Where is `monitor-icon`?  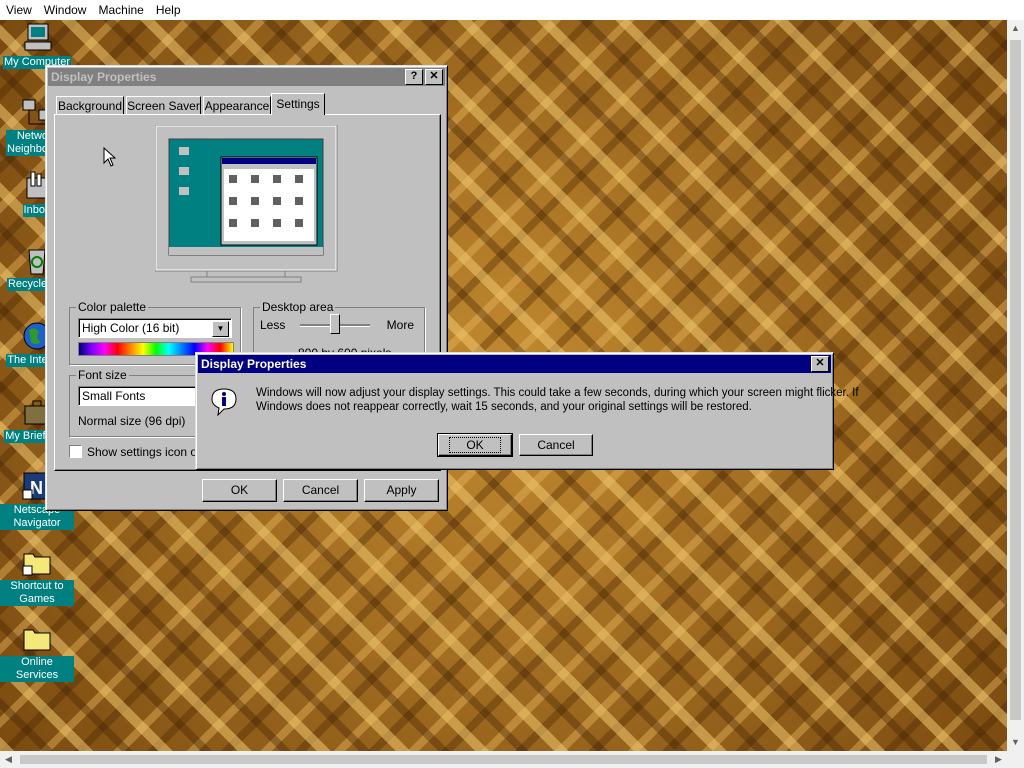 monitor-icon is located at coordinates (246, 203).